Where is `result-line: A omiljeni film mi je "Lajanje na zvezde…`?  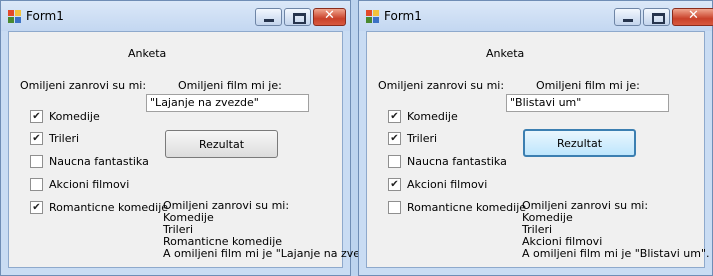
result-line: A omiljeni film mi je "Lajanje na zvezde… is located at coordinates (274, 253).